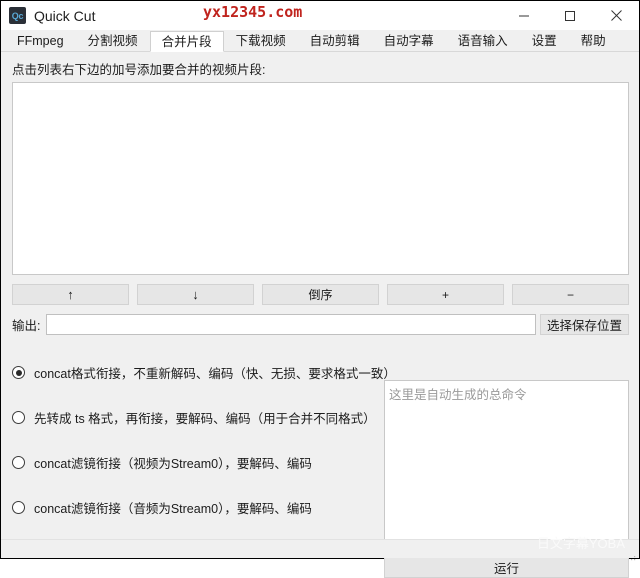 The height and width of the screenshot is (578, 640). I want to click on window-controls, so click(570, 15).